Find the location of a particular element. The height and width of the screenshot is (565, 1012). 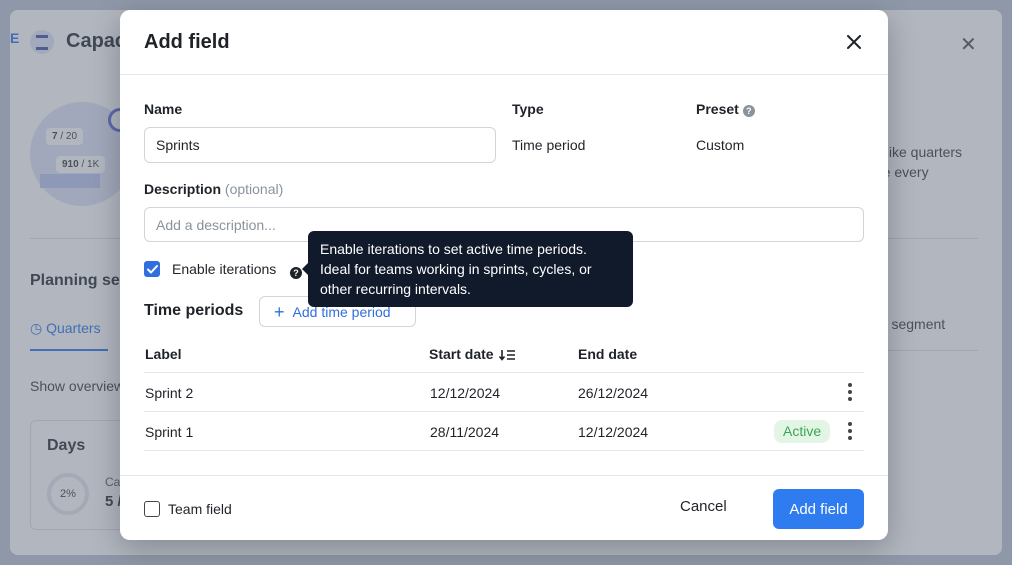

table-header: Label Start date End date is located at coordinates (504, 354).